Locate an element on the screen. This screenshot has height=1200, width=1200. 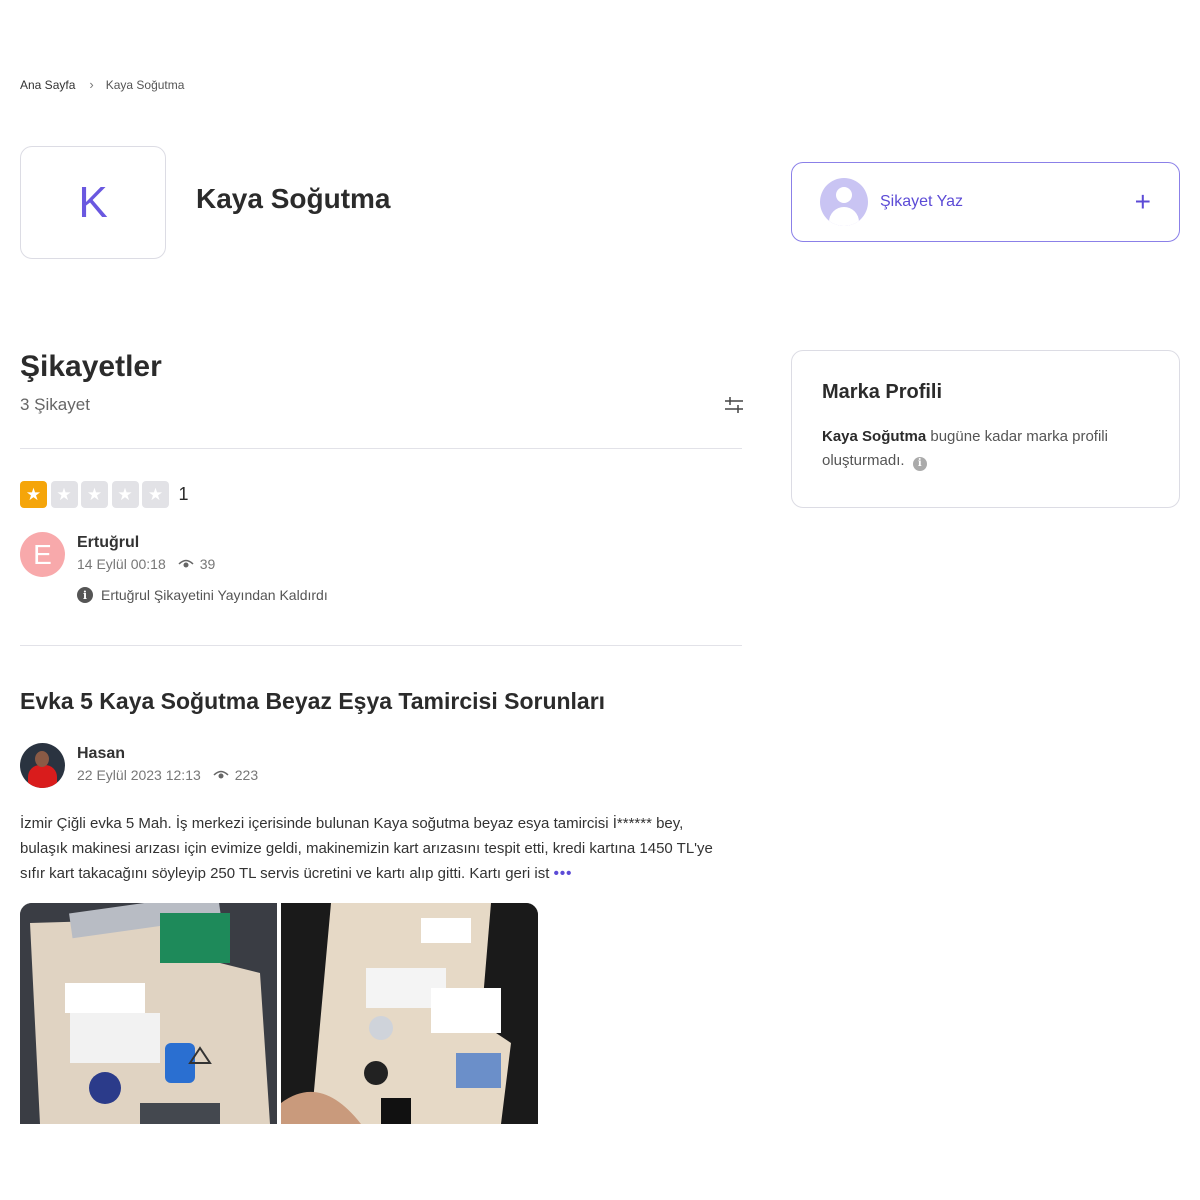
avatar-letter: E is located at coordinates (42, 554).